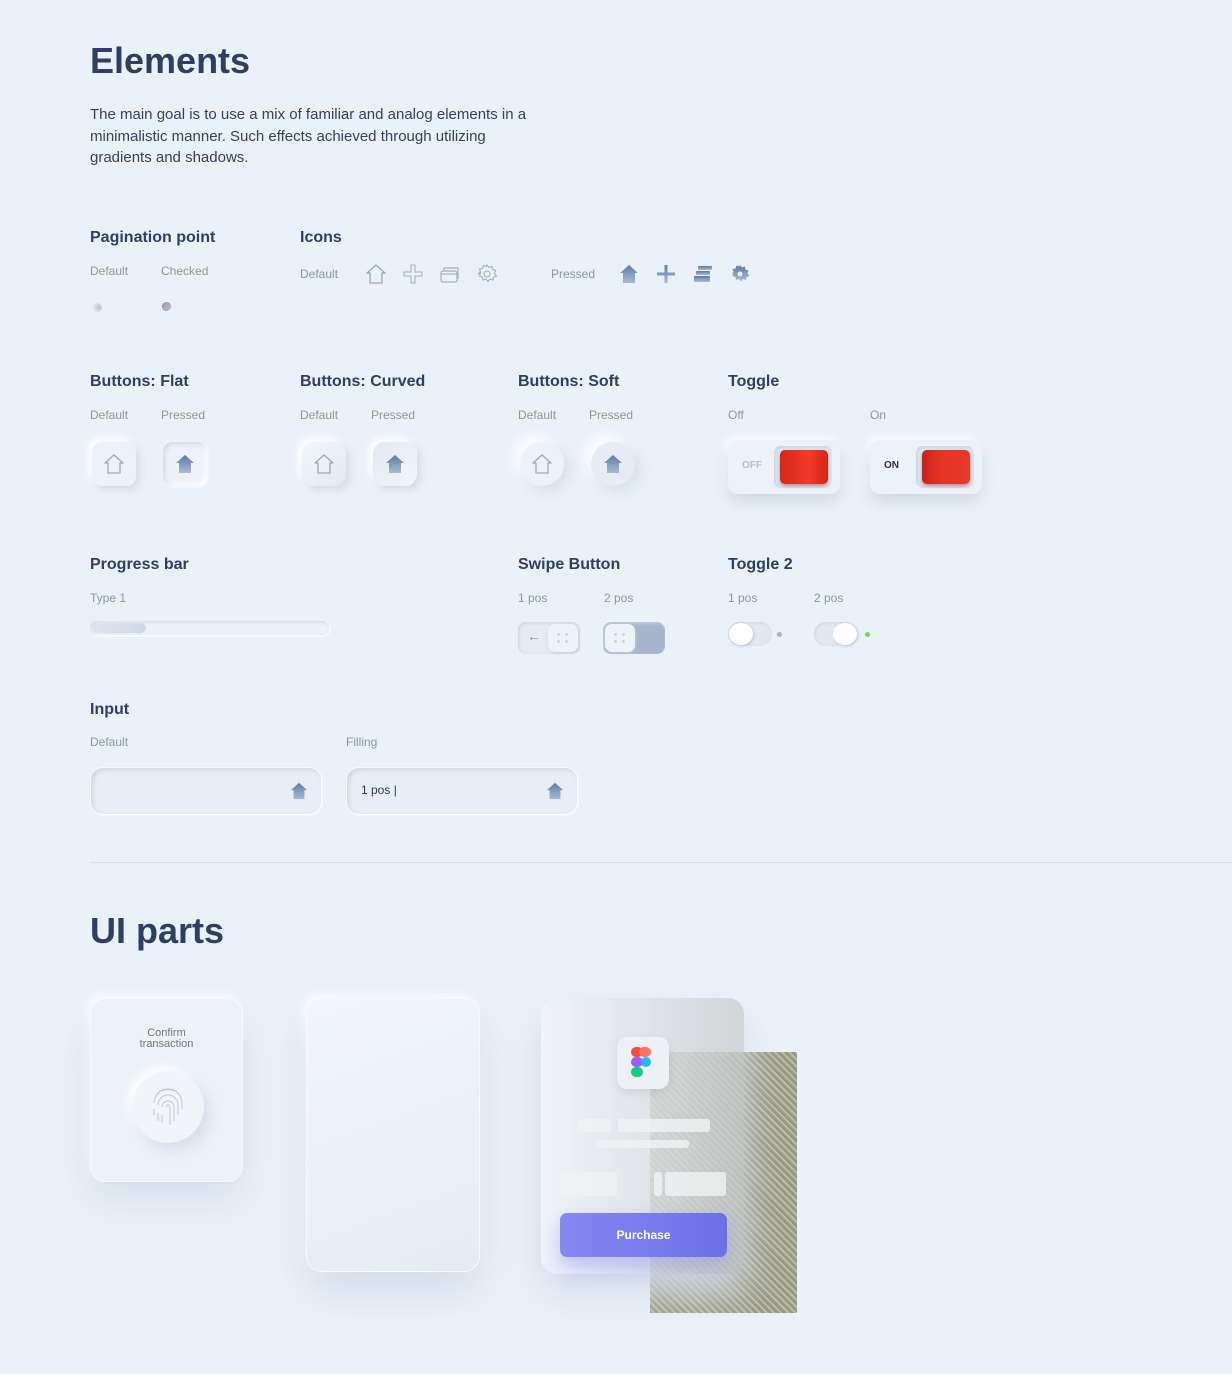 The height and width of the screenshot is (1374, 1232). Describe the element at coordinates (569, 564) in the screenshot. I see `swipe-title: Swipe Button` at that location.